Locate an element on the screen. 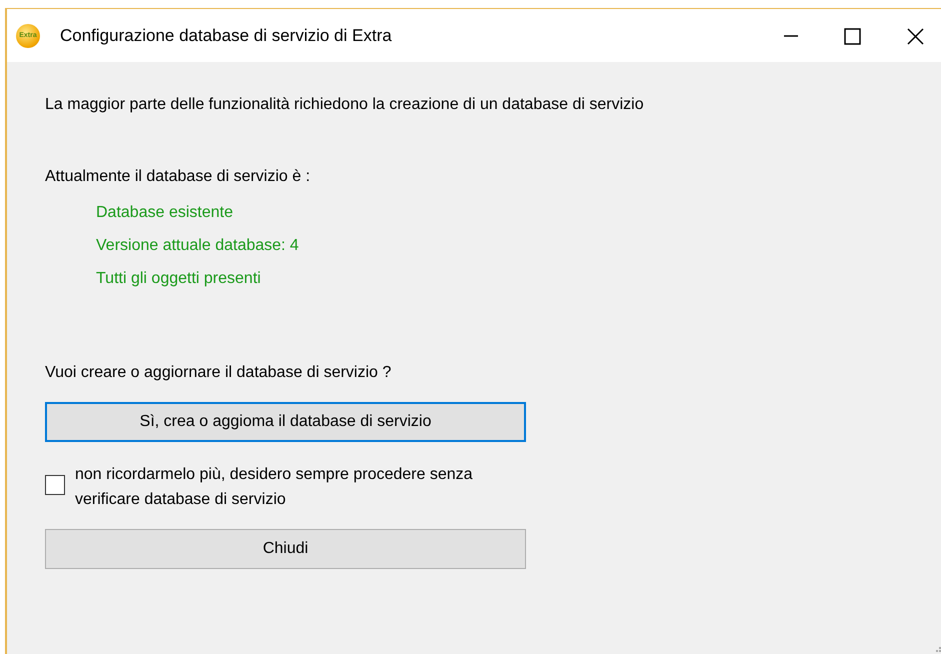 Image resolution: width=941 pixels, height=654 pixels. question-text: Vuoi creare o aggiornare il database di servizio ? is located at coordinates (218, 373).